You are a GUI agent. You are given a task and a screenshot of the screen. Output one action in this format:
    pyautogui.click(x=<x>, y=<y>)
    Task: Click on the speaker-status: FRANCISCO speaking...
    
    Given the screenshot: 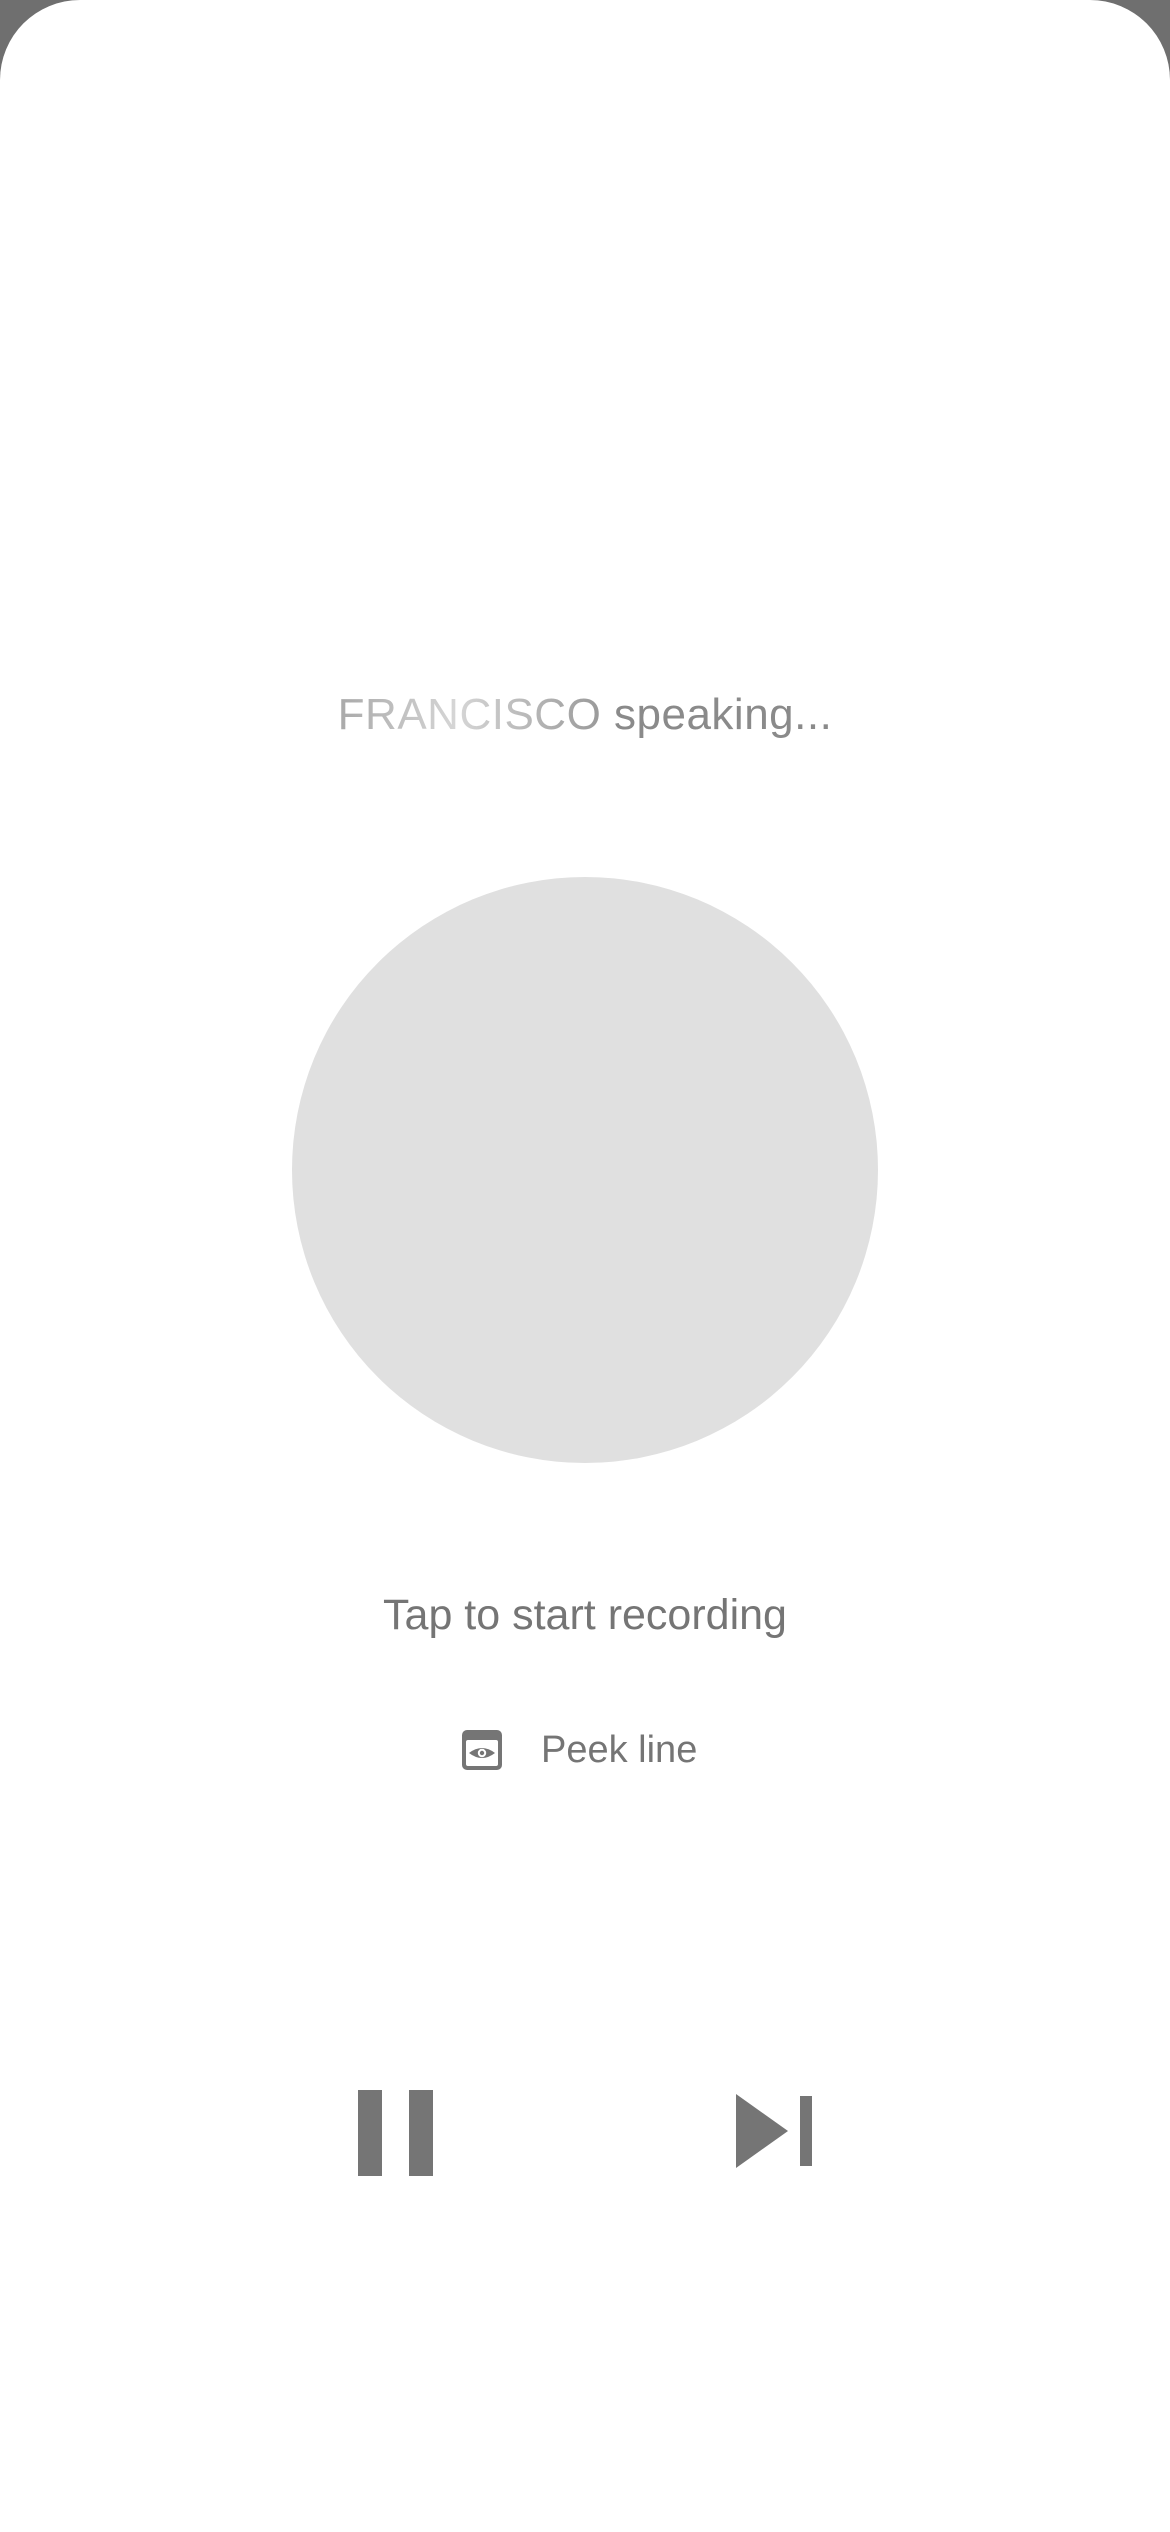 What is the action you would take?
    pyautogui.click(x=585, y=715)
    